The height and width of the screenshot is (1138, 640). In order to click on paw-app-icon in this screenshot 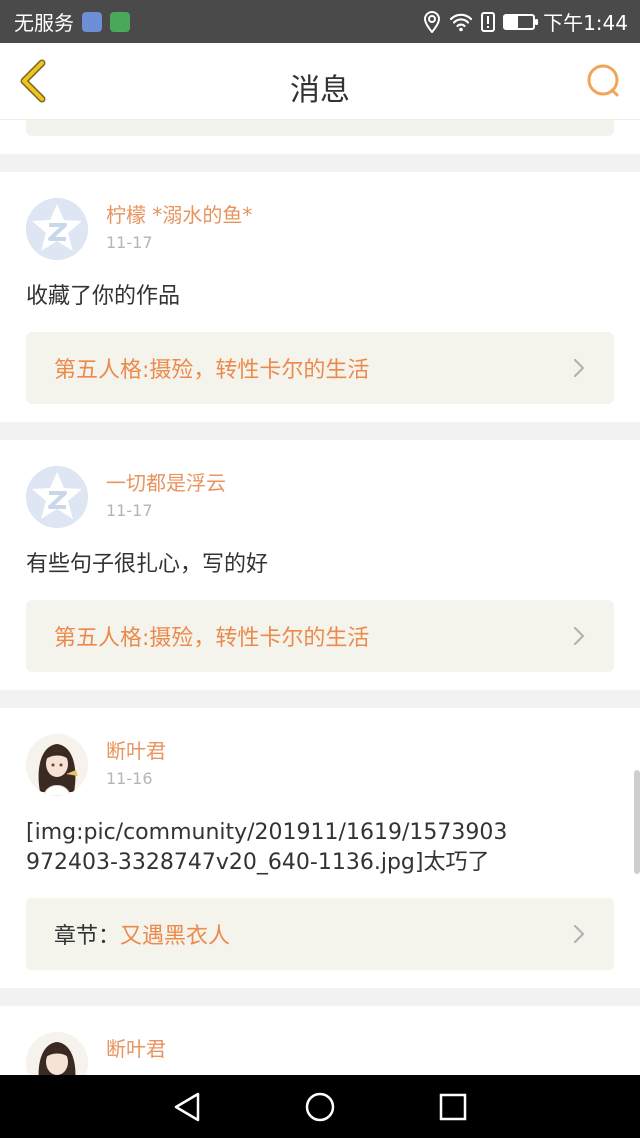, I will do `click(92, 21)`.